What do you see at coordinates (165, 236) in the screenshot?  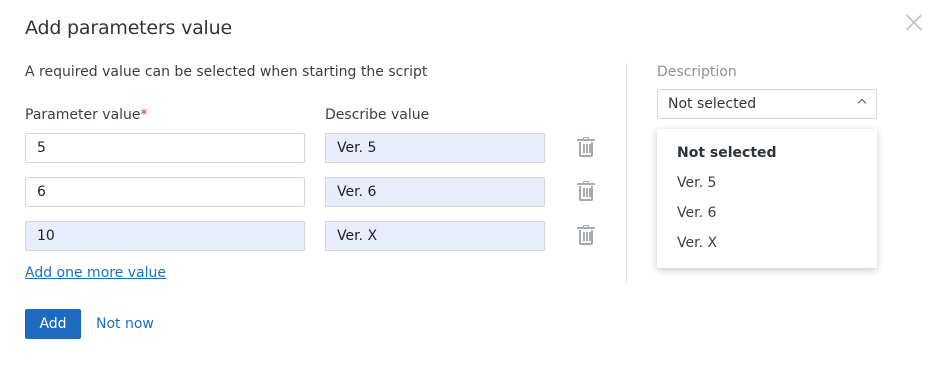 I see `parameter-value-input: 10` at bounding box center [165, 236].